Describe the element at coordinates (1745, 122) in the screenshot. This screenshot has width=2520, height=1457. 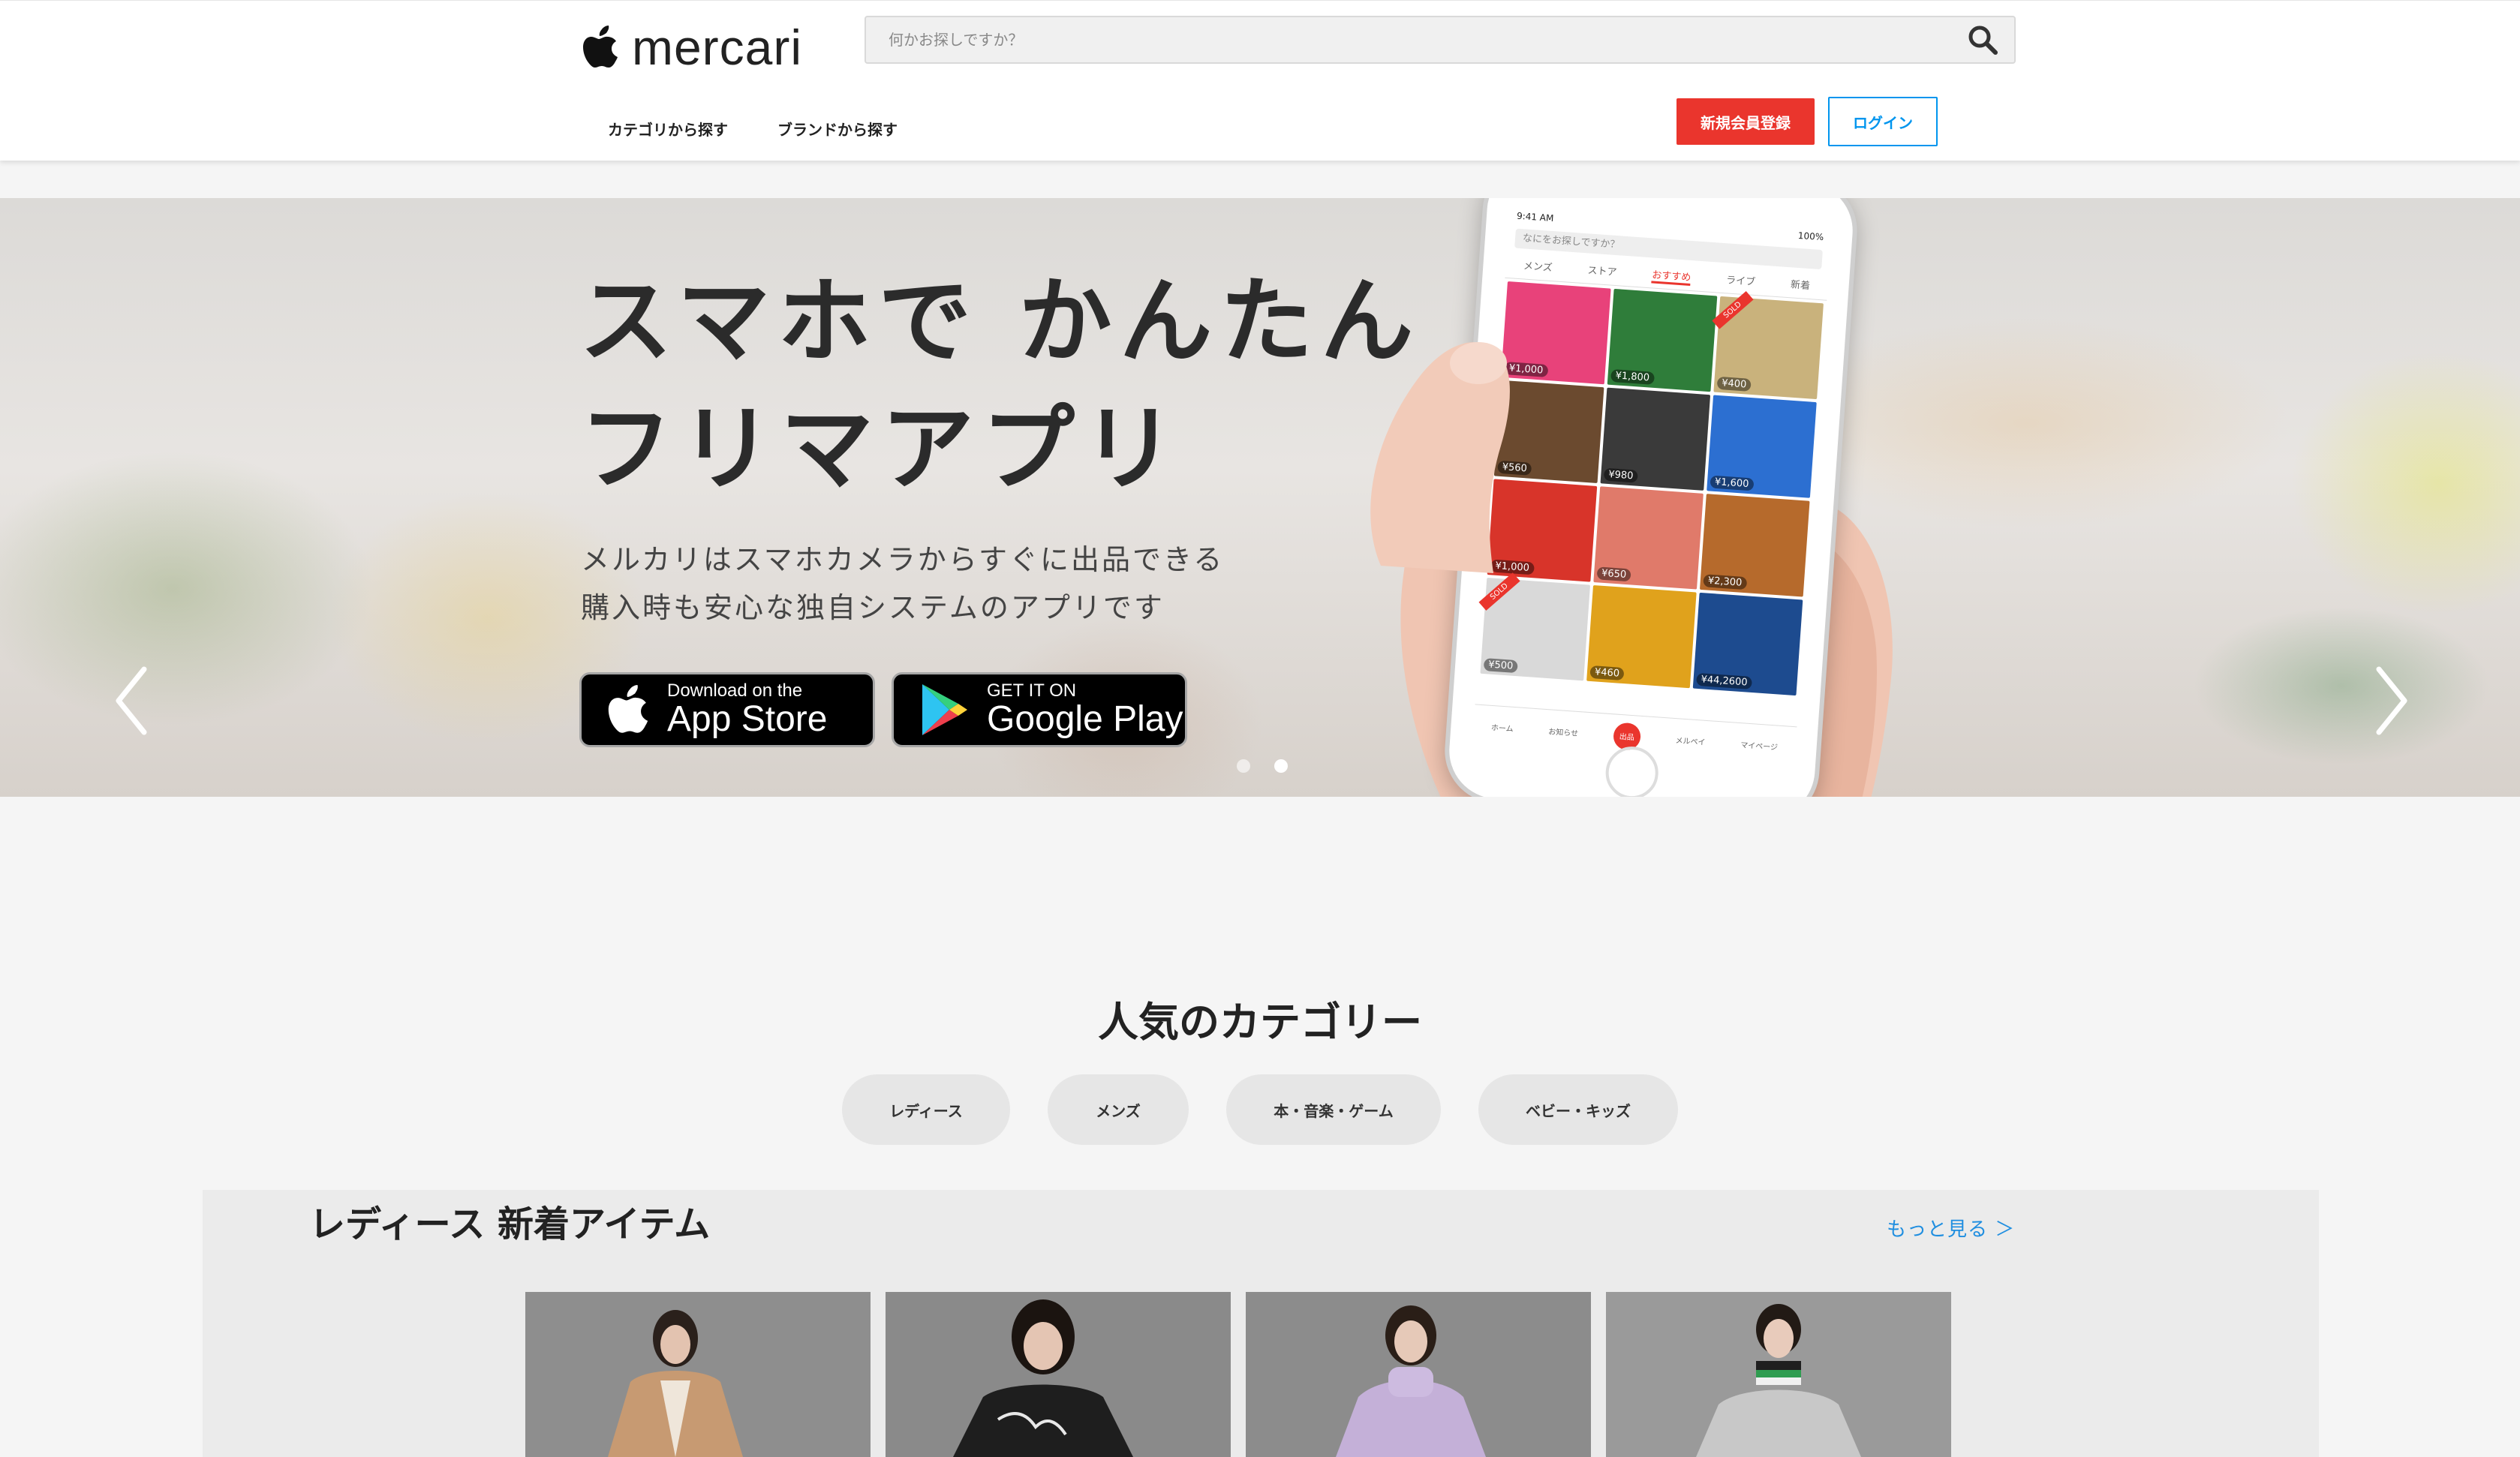
I see `signup-button: 新規会員登録` at that location.